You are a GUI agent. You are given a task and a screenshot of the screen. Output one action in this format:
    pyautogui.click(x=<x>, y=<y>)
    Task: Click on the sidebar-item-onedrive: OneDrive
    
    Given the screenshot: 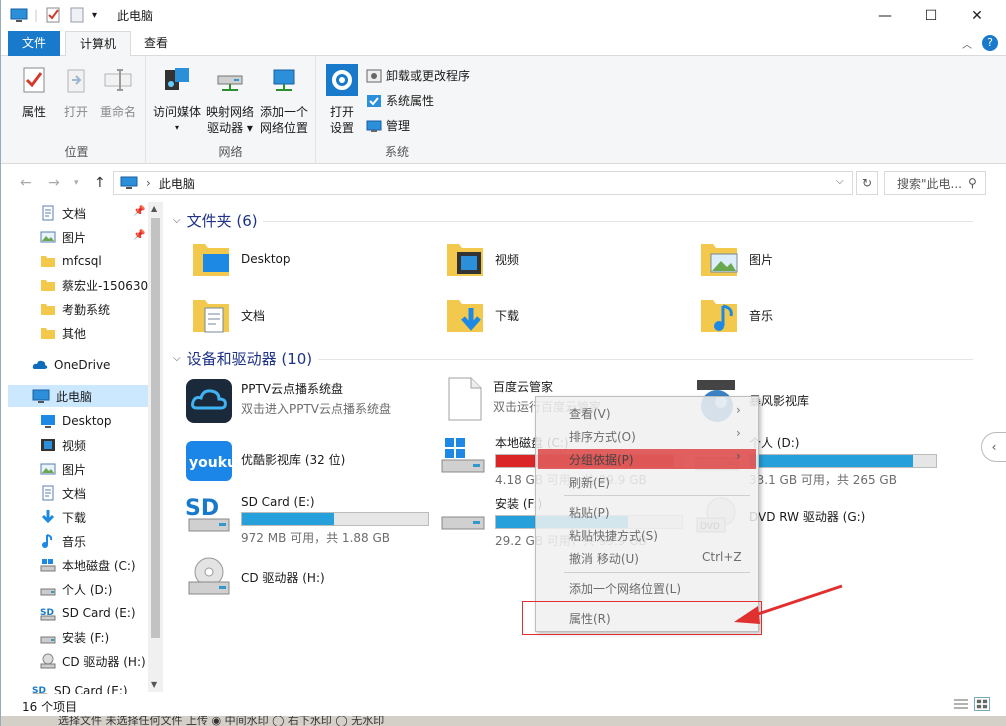 What is the action you would take?
    pyautogui.click(x=71, y=365)
    